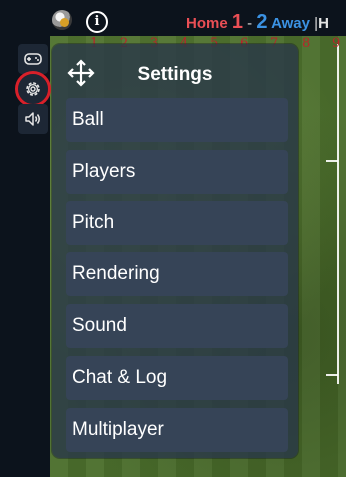 The image size is (346, 477). I want to click on menu-item-rendering: Rendering, so click(177, 274).